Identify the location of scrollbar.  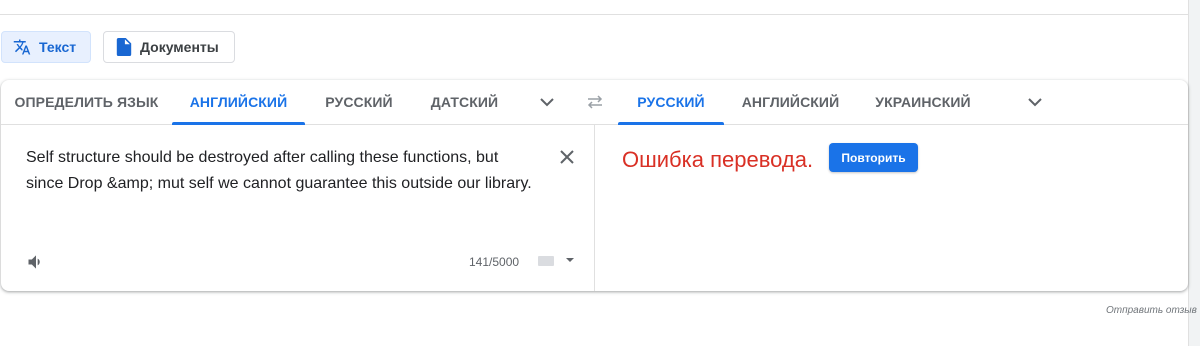
(1194, 173).